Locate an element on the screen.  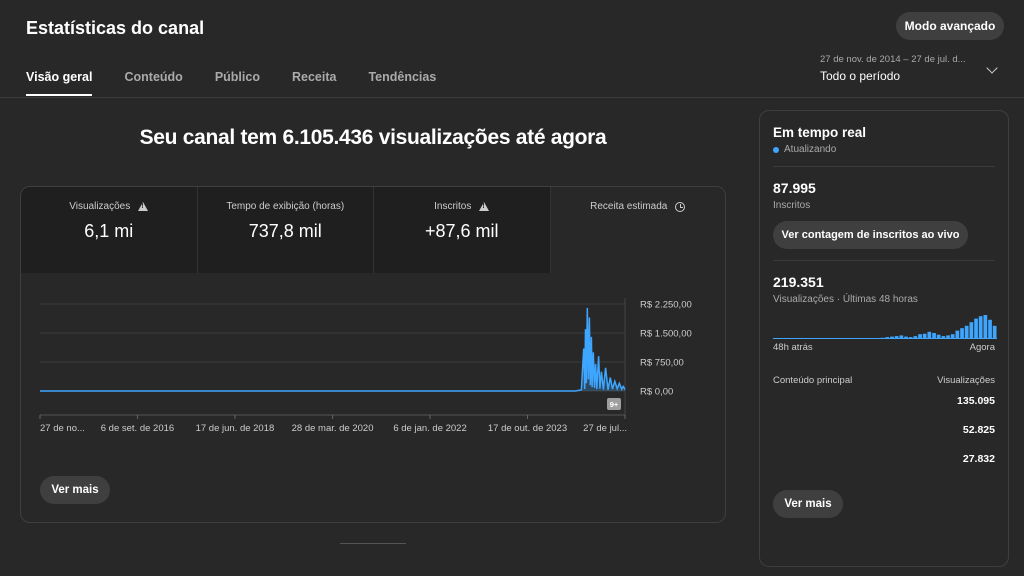
metric-value: +87,6 mil is located at coordinates (461, 231).